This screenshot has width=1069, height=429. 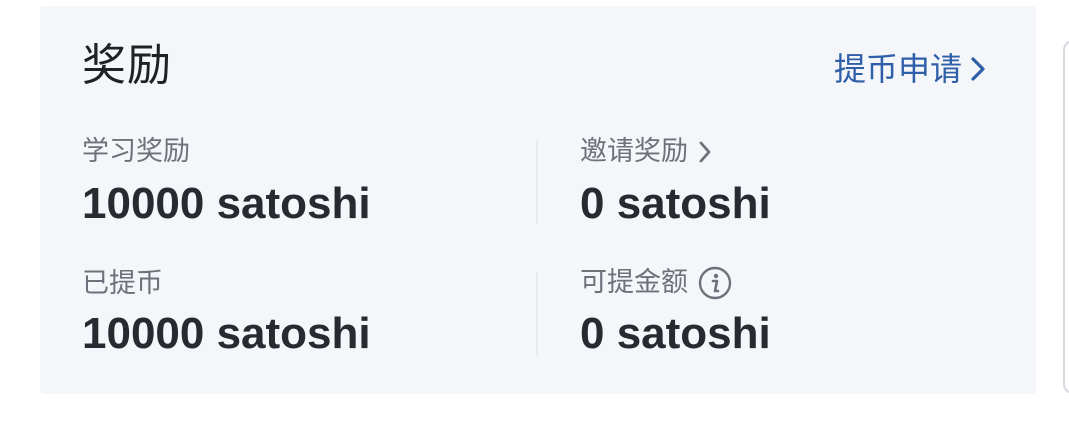 What do you see at coordinates (675, 203) in the screenshot?
I see `invite-reward-value: 0 satoshi` at bounding box center [675, 203].